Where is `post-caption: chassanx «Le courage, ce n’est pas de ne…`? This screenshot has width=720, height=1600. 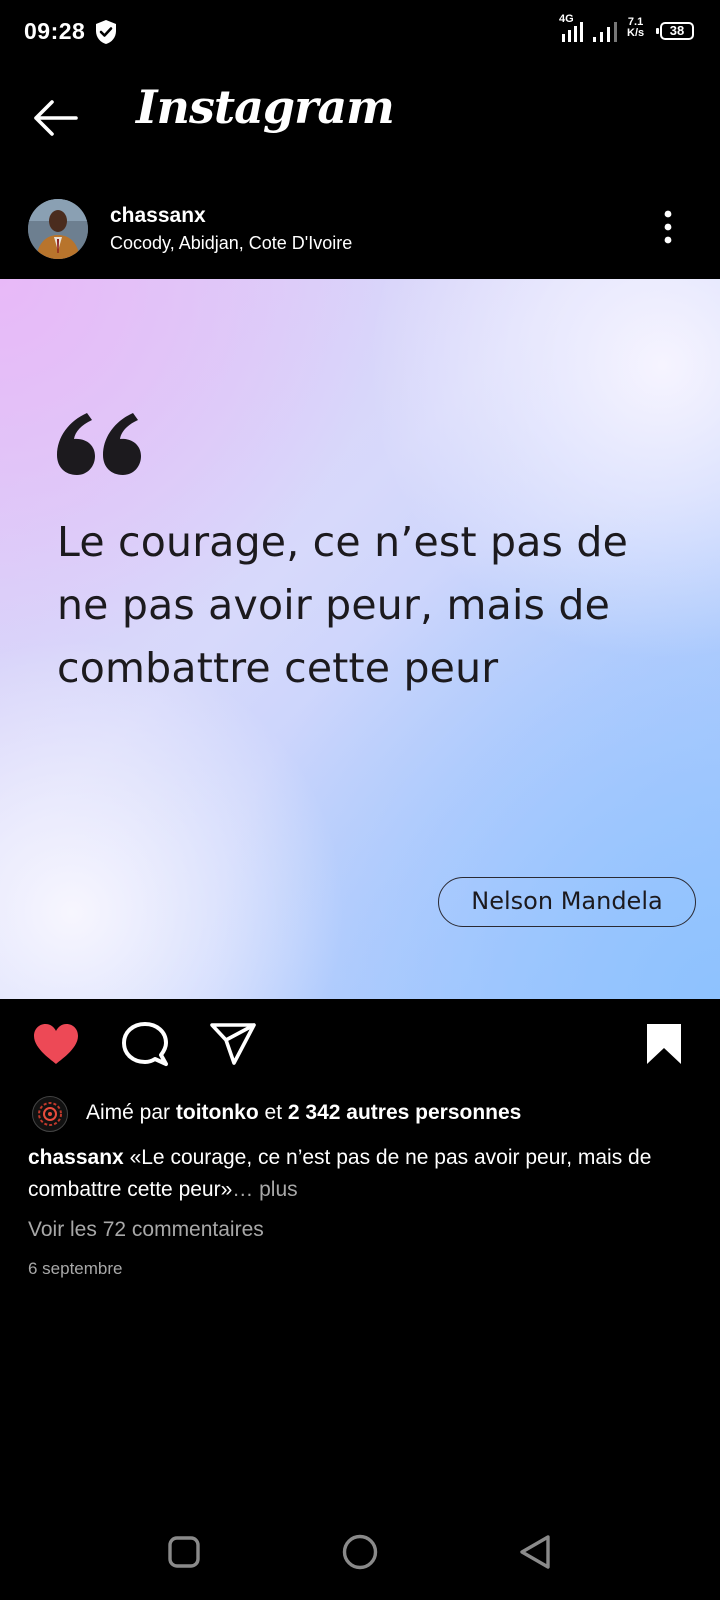
post-caption: chassanx «Le courage, ce n’est pas de ne… is located at coordinates (360, 1174).